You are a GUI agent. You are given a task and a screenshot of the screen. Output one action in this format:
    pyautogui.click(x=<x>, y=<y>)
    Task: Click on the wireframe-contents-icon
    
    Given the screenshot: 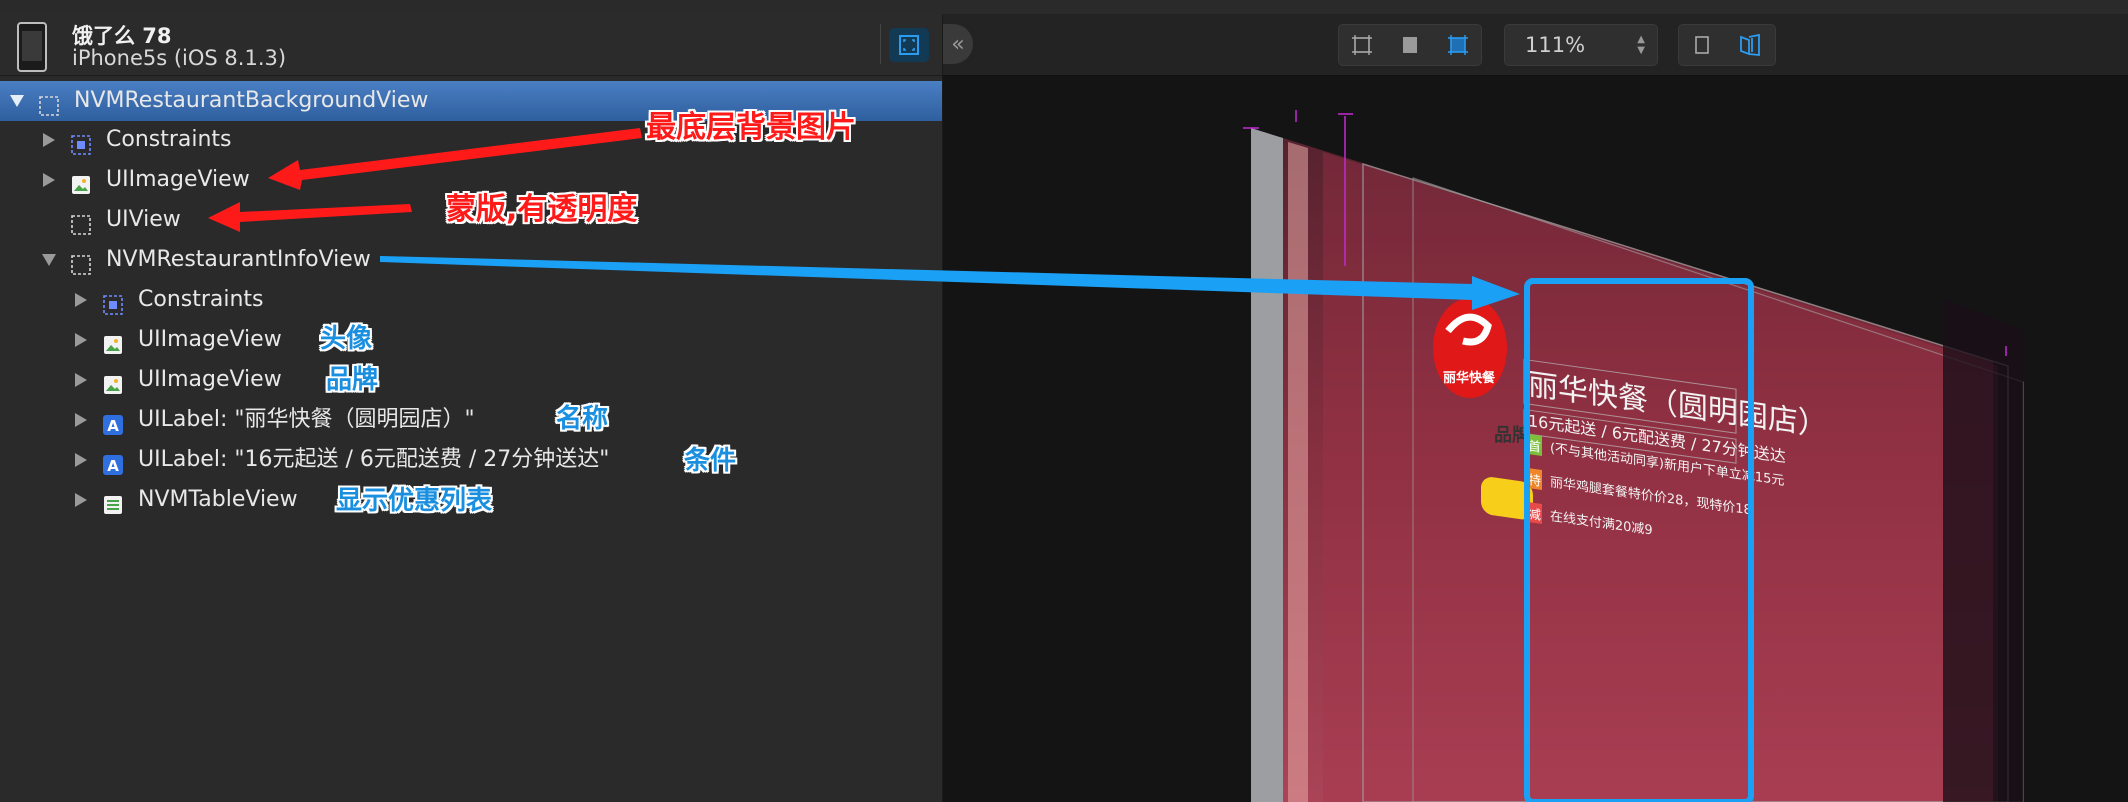 What is the action you would take?
    pyautogui.click(x=1458, y=45)
    